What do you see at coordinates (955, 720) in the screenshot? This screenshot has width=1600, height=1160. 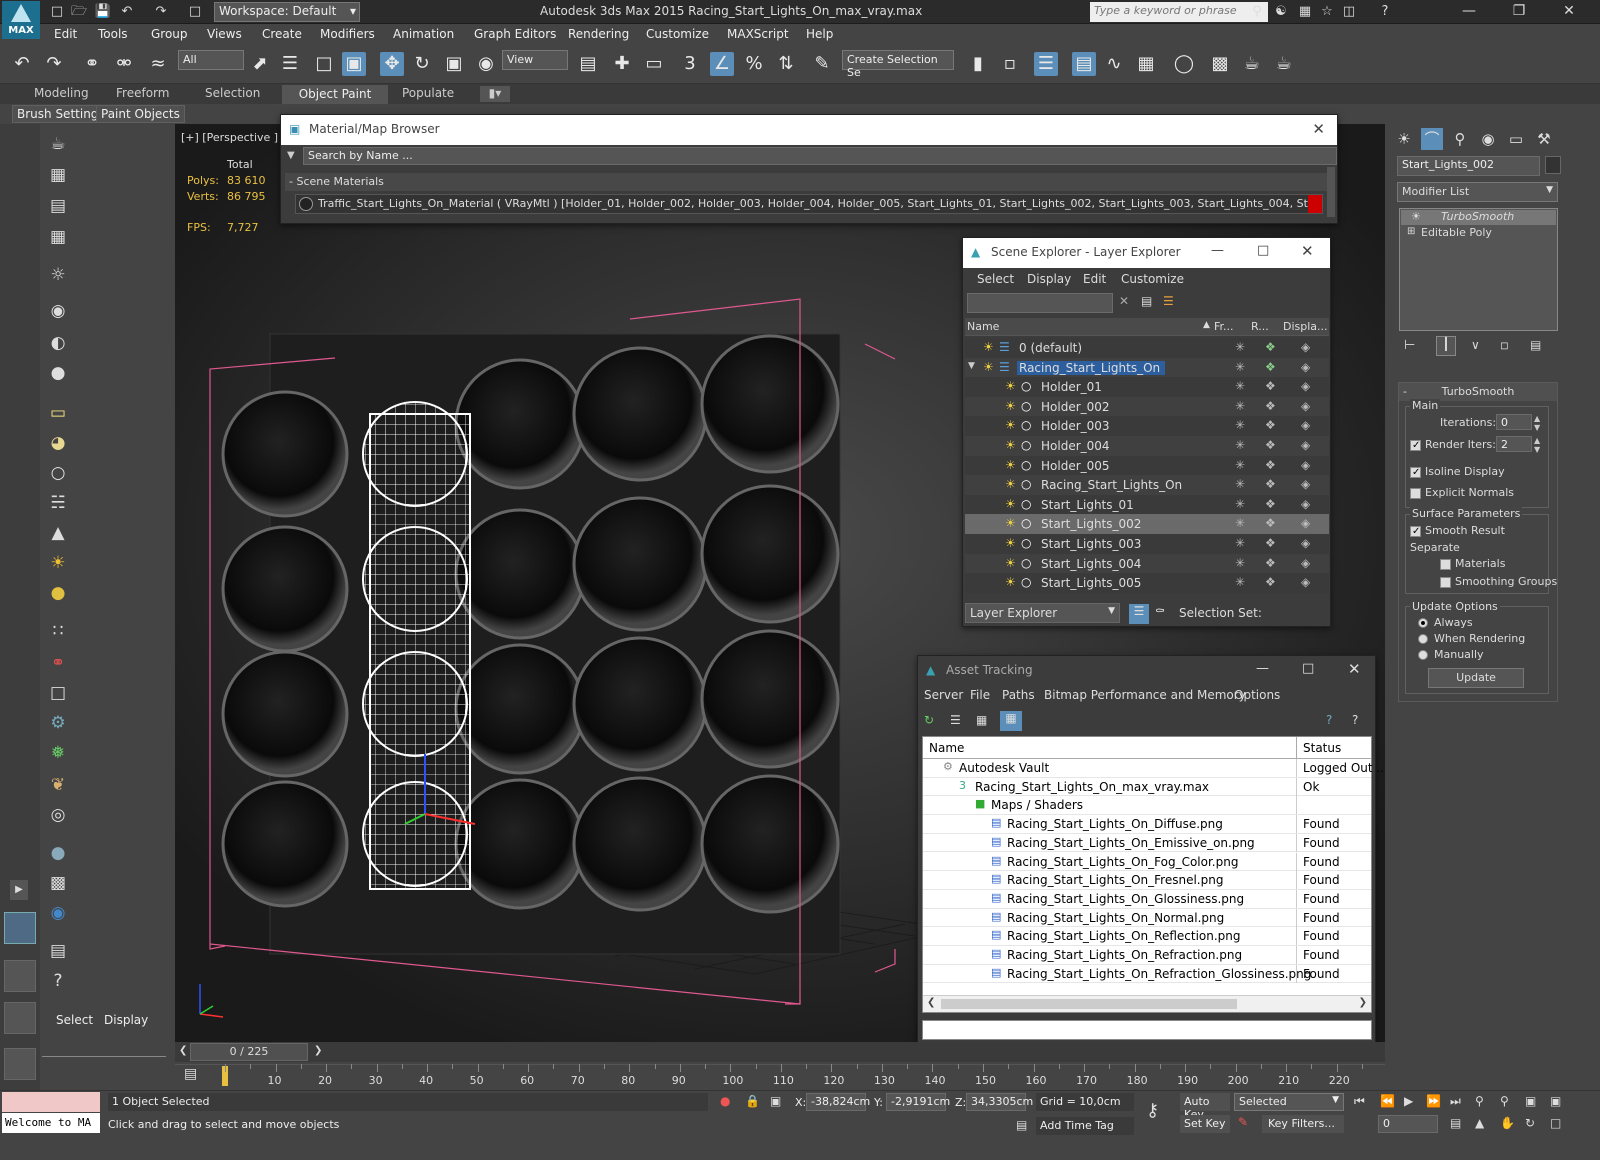 I see `list-view-icon: ☰` at bounding box center [955, 720].